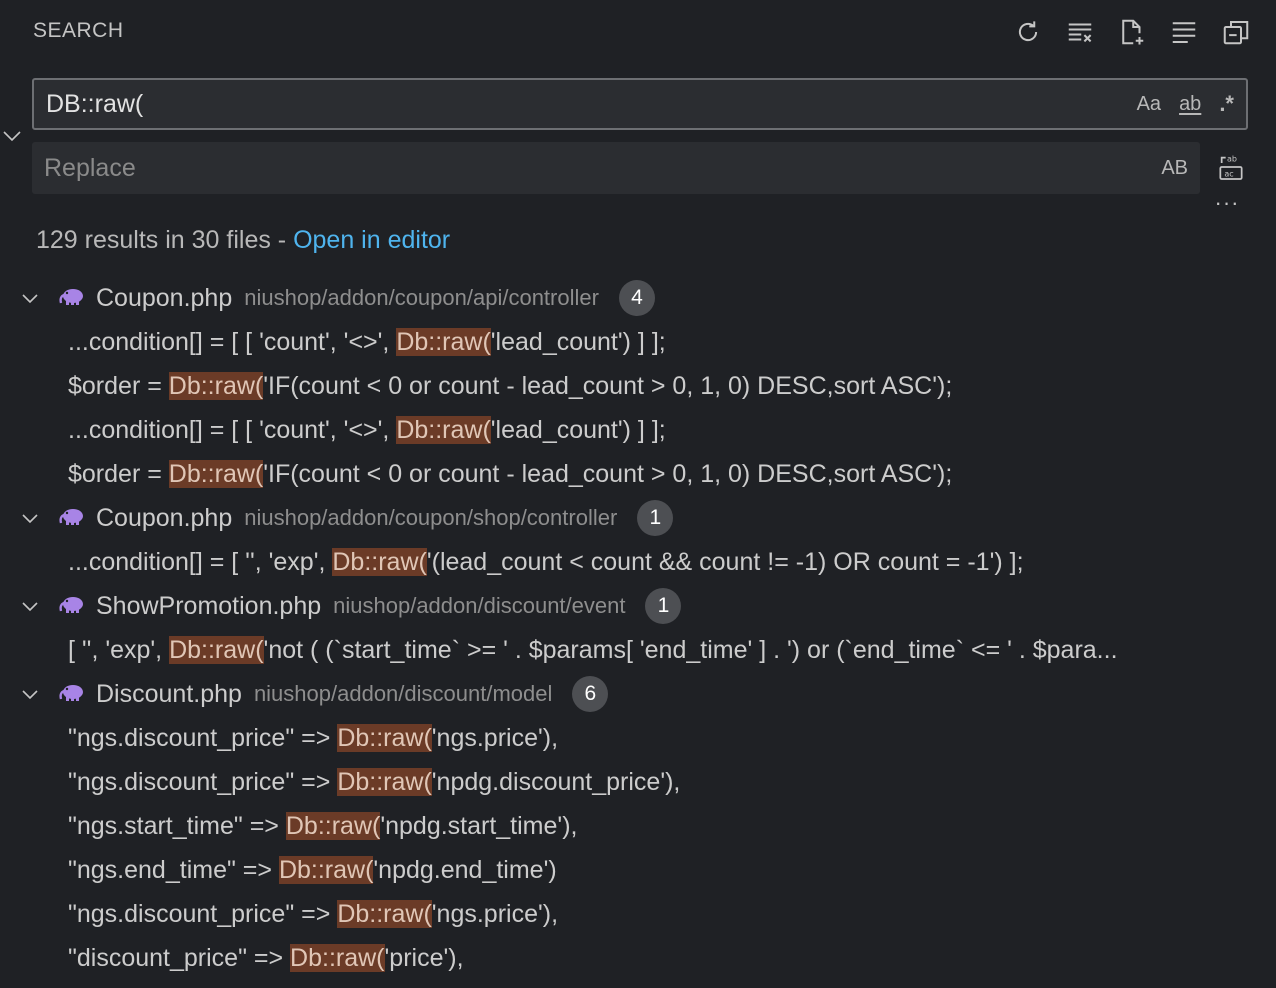 This screenshot has width=1276, height=988. I want to click on preserve-case-toggle: AB, so click(1174, 168).